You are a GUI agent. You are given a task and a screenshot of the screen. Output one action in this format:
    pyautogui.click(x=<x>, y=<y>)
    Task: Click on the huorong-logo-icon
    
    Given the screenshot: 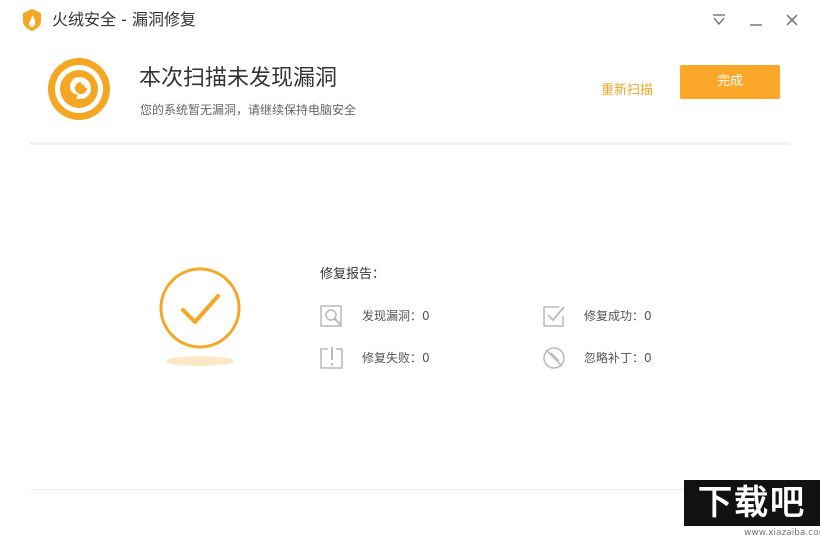 What is the action you would take?
    pyautogui.click(x=32, y=20)
    